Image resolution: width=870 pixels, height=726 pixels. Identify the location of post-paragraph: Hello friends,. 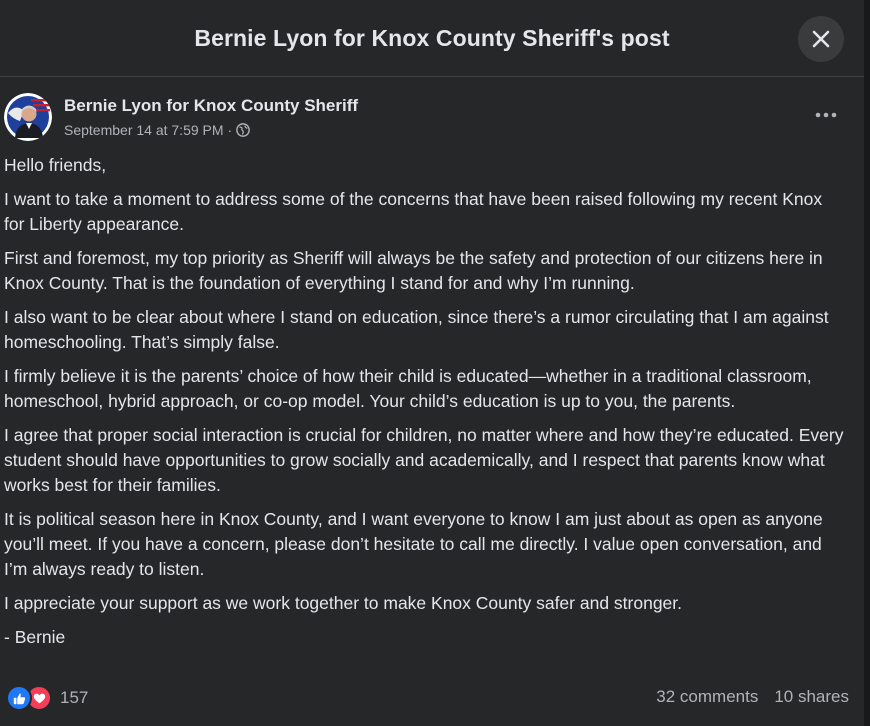
(55, 165).